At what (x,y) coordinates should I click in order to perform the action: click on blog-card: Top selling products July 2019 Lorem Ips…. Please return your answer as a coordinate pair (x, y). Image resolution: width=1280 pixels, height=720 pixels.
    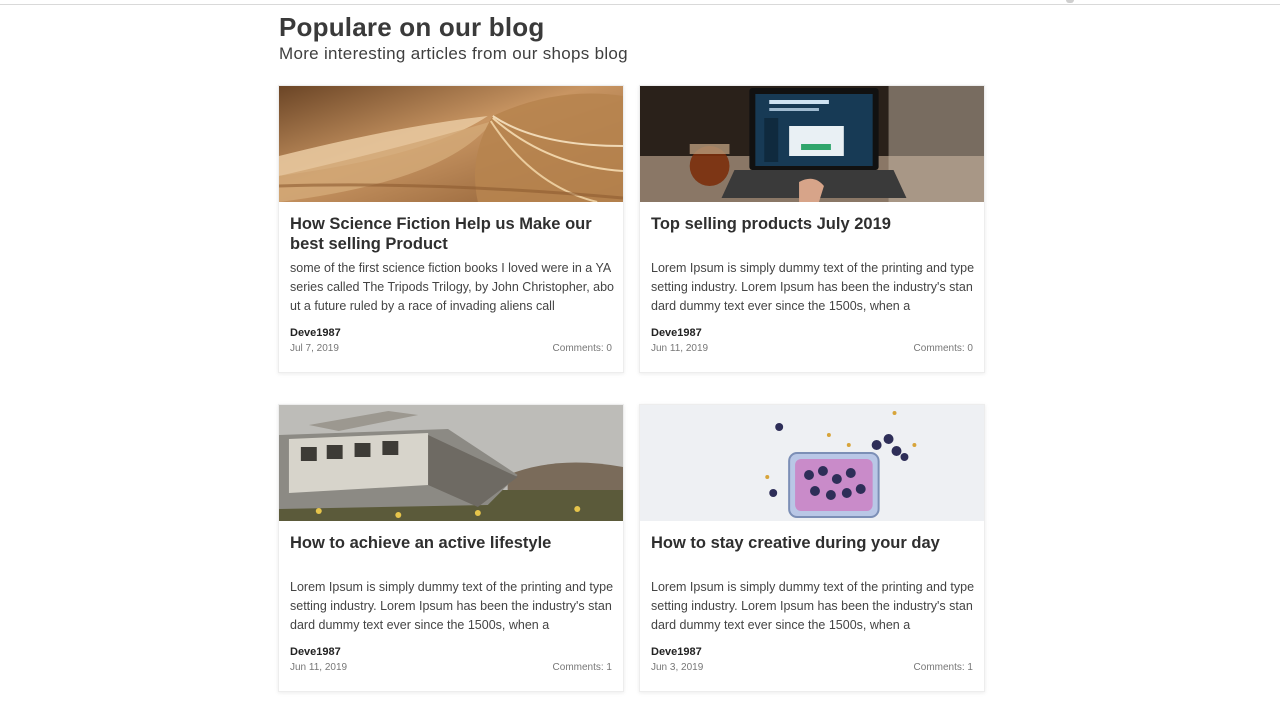
    Looking at the image, I should click on (812, 229).